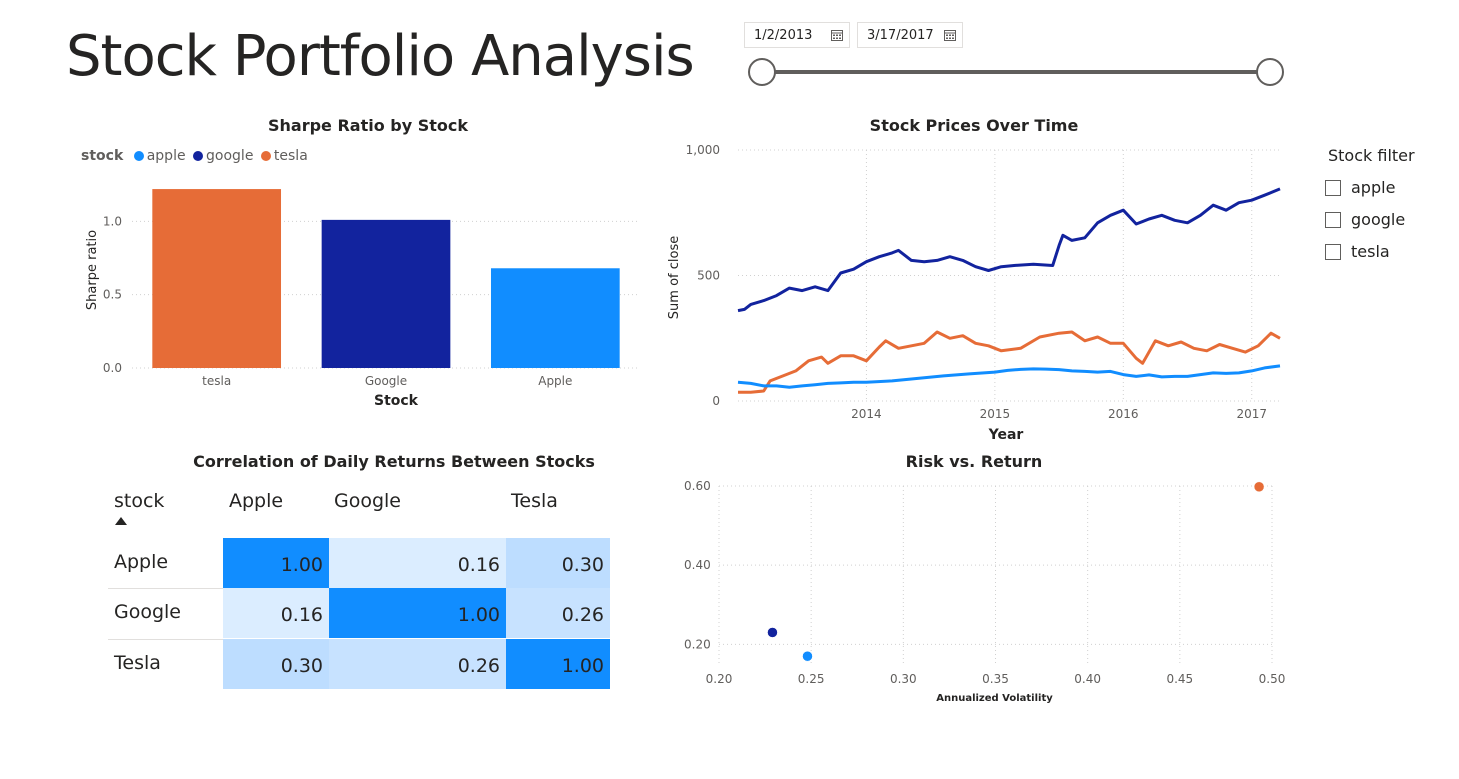 The width and height of the screenshot is (1459, 779). What do you see at coordinates (534, 501) in the screenshot?
I see `matrix-col-header-tesla: Tesla` at bounding box center [534, 501].